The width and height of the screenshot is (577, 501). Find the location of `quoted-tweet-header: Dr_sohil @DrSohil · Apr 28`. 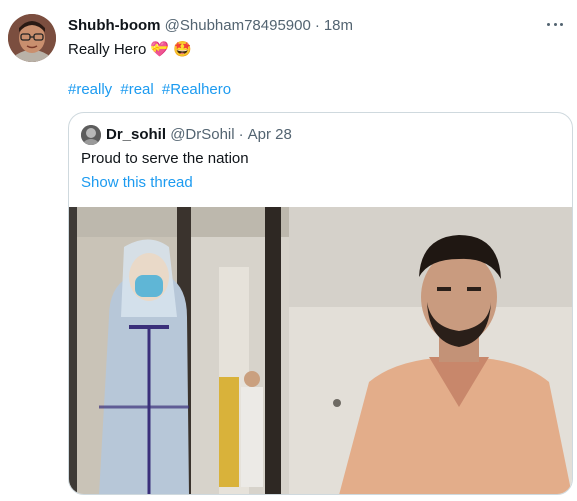

quoted-tweet-header: Dr_sohil @DrSohil · Apr 28 is located at coordinates (199, 135).